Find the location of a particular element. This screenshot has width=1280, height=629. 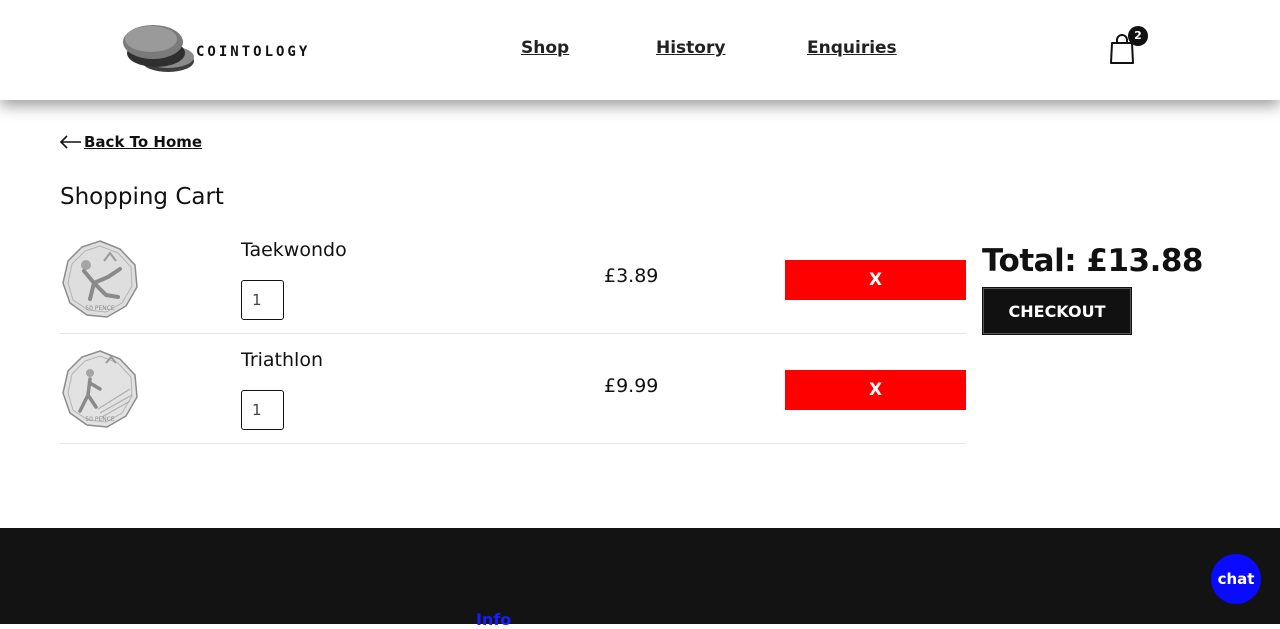

cart-item-row: 50 PENCE Taekwondo £3.89 X is located at coordinates (513, 278).